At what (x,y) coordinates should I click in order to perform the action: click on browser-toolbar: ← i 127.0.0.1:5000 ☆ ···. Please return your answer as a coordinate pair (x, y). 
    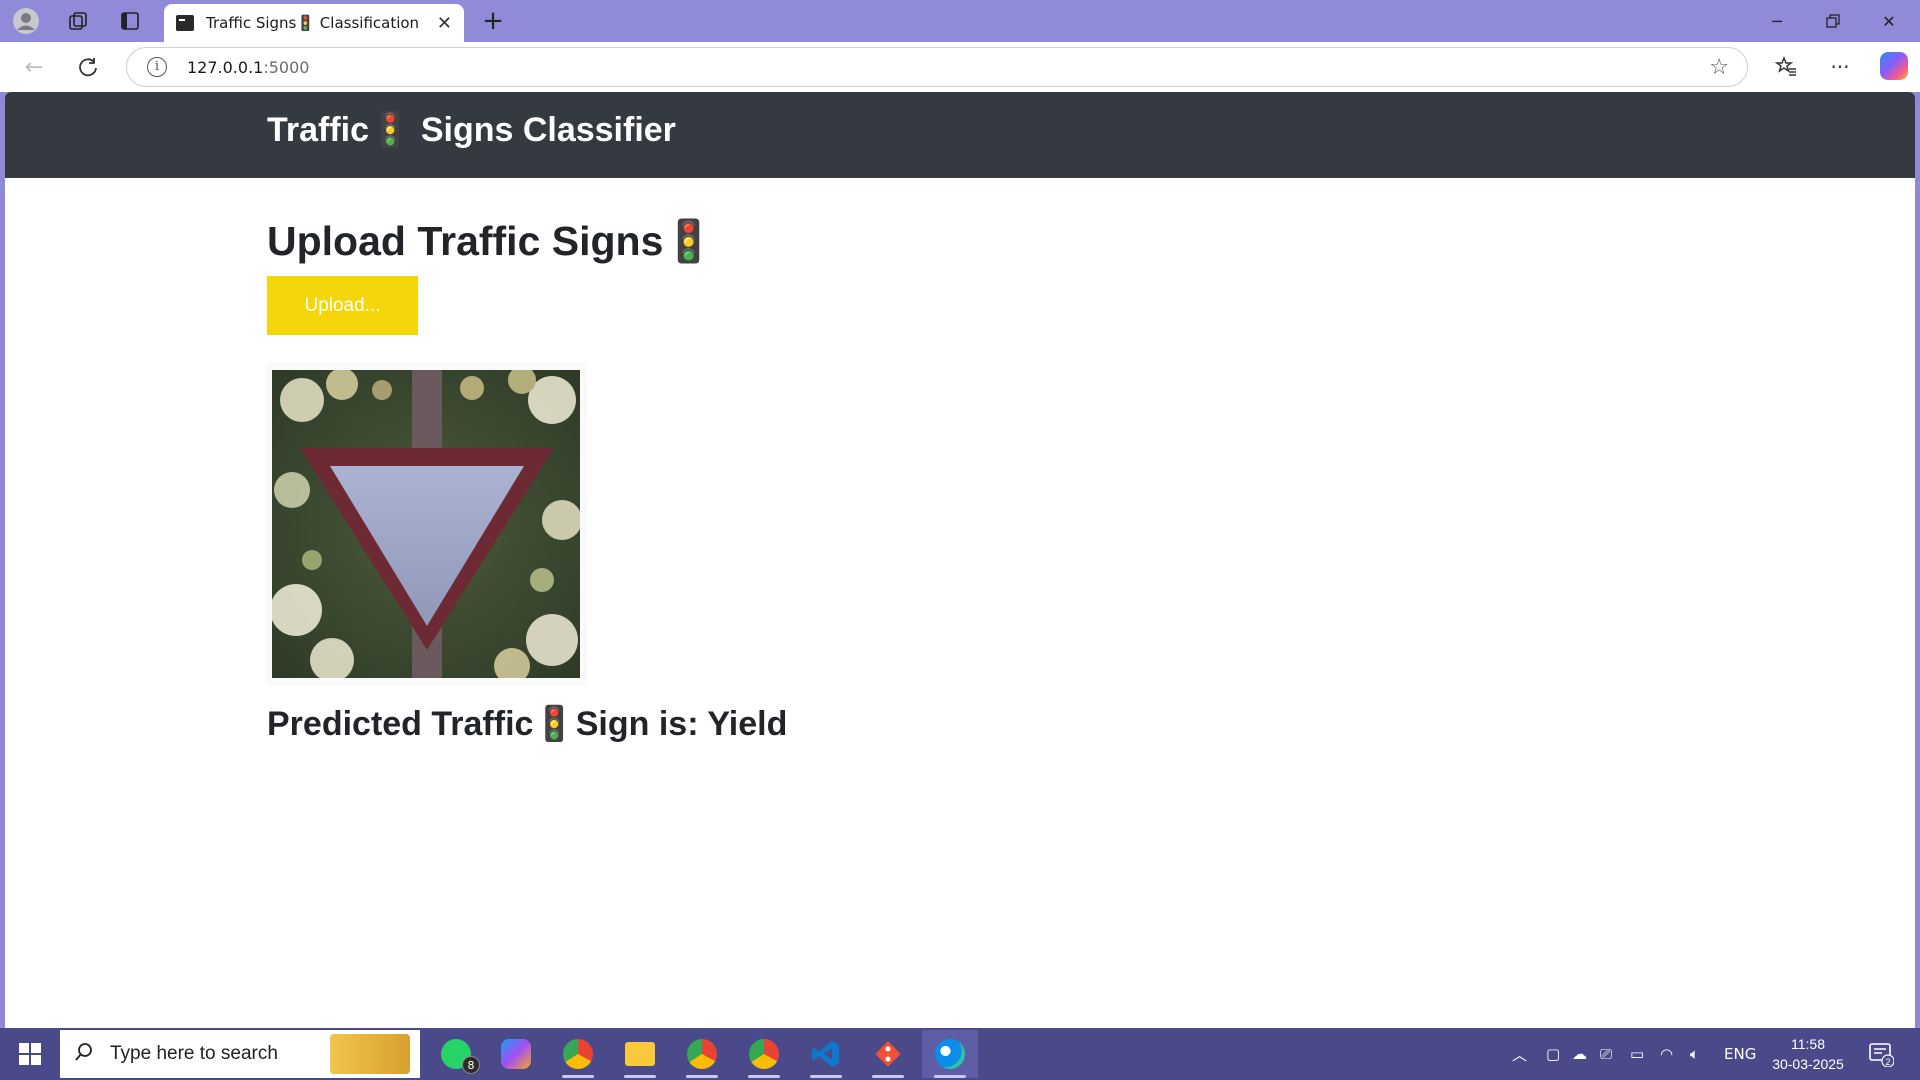
    Looking at the image, I should click on (960, 67).